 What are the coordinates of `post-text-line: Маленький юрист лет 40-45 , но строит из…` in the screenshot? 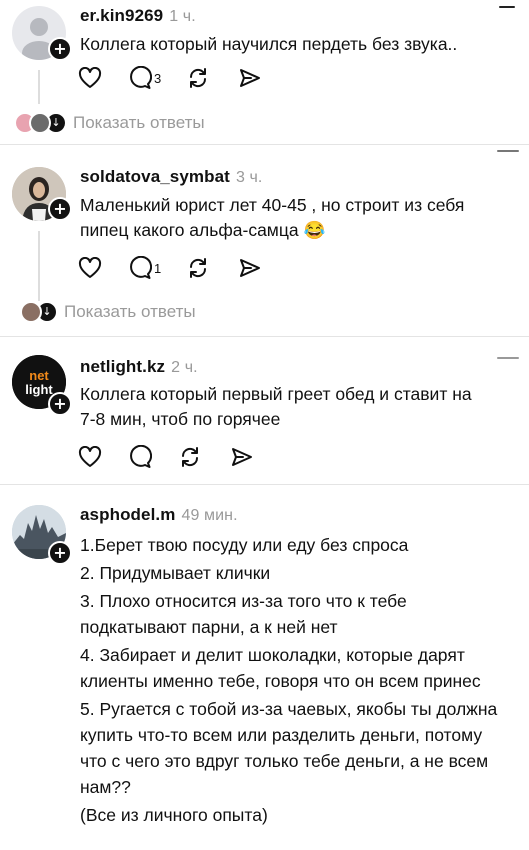 It's located at (272, 205).